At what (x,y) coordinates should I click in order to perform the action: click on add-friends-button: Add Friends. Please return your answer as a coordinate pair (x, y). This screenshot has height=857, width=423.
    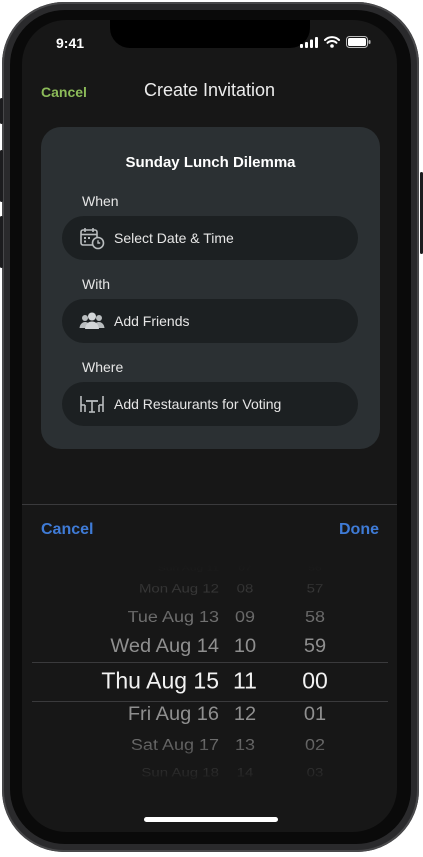
    Looking at the image, I should click on (210, 321).